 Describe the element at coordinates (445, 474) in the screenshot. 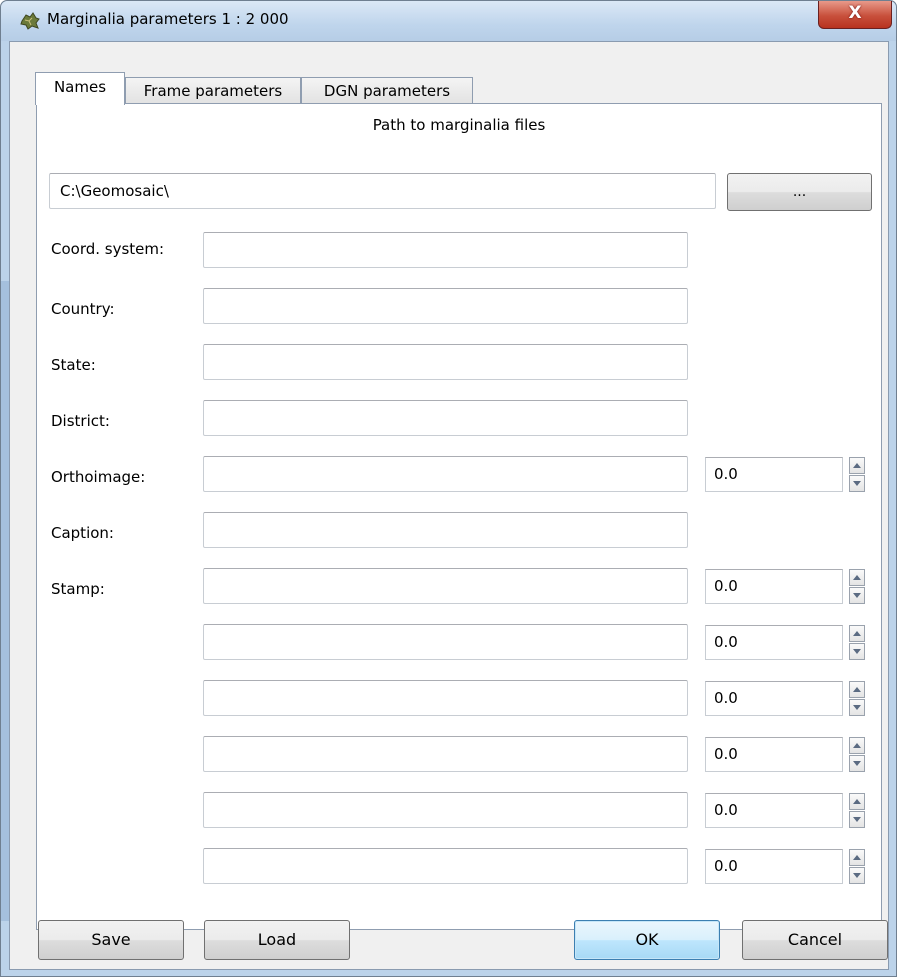

I see `orthoimage-input` at that location.